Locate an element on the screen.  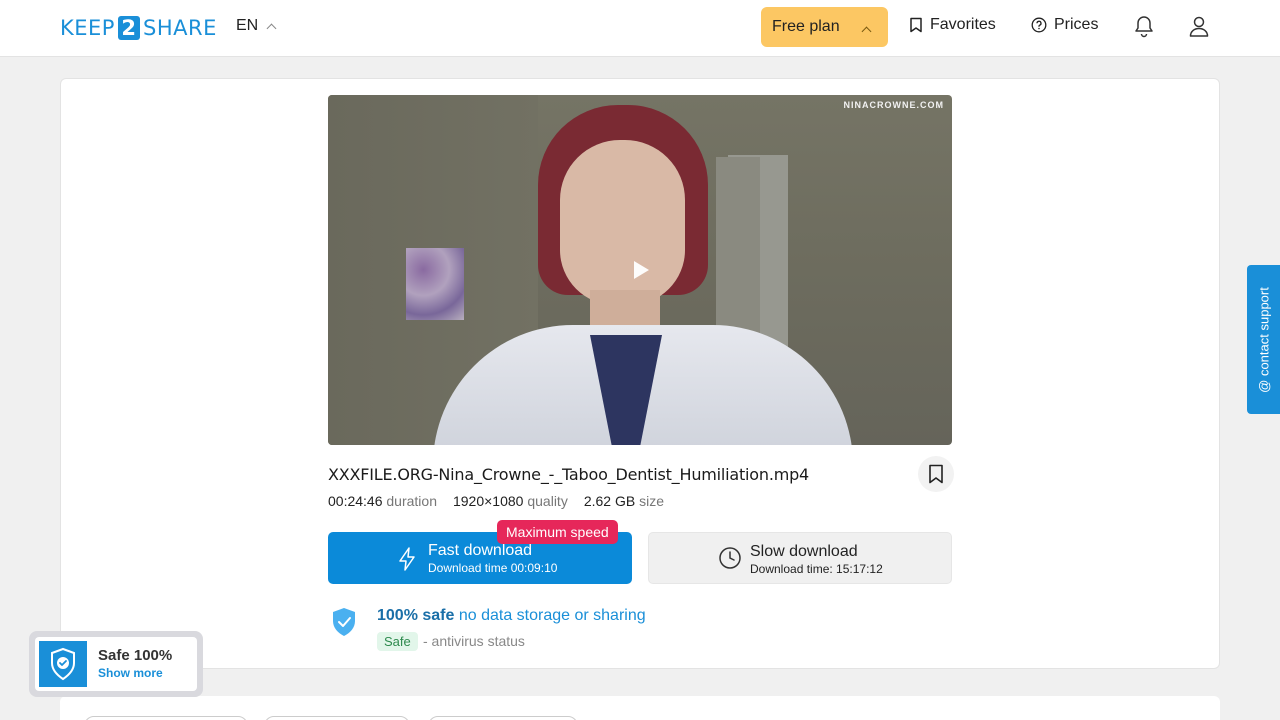
fast-download-title: Fast download is located at coordinates (480, 550).